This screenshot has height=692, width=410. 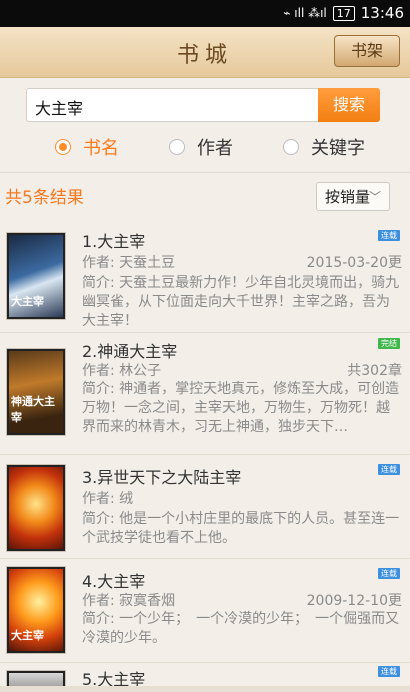 I want to click on book-title: 4.大主宰, so click(x=114, y=581).